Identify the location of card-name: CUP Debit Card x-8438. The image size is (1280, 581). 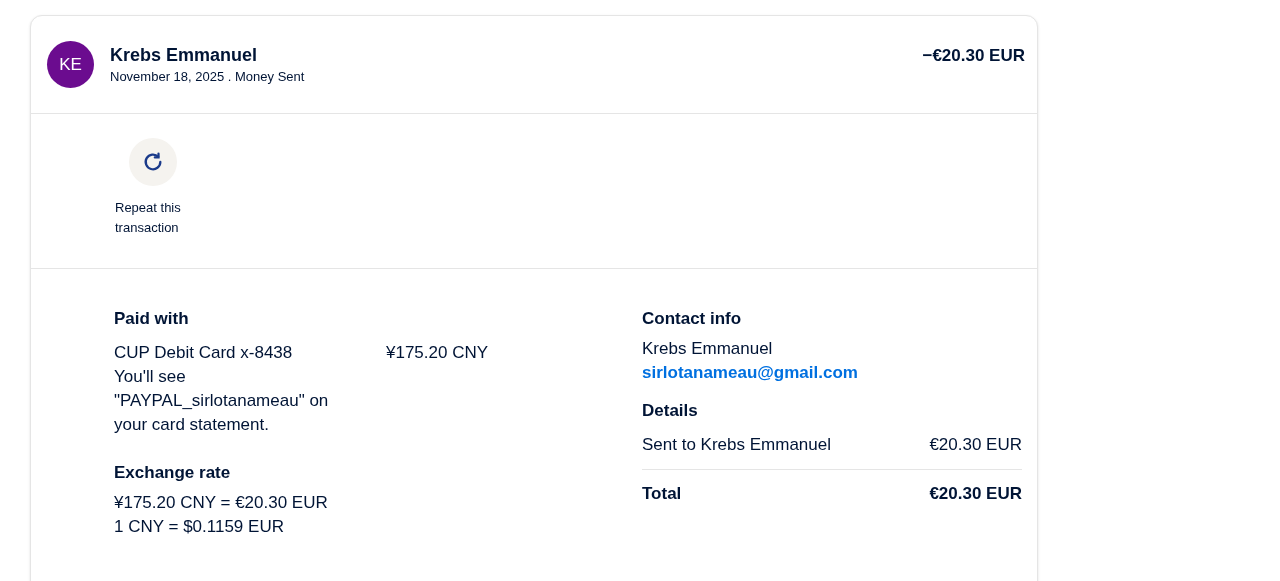
(204, 353).